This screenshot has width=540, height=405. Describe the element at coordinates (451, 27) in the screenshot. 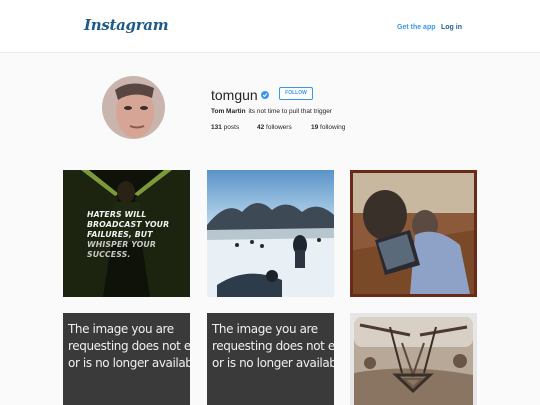

I see `log-in-link: Log in` at that location.